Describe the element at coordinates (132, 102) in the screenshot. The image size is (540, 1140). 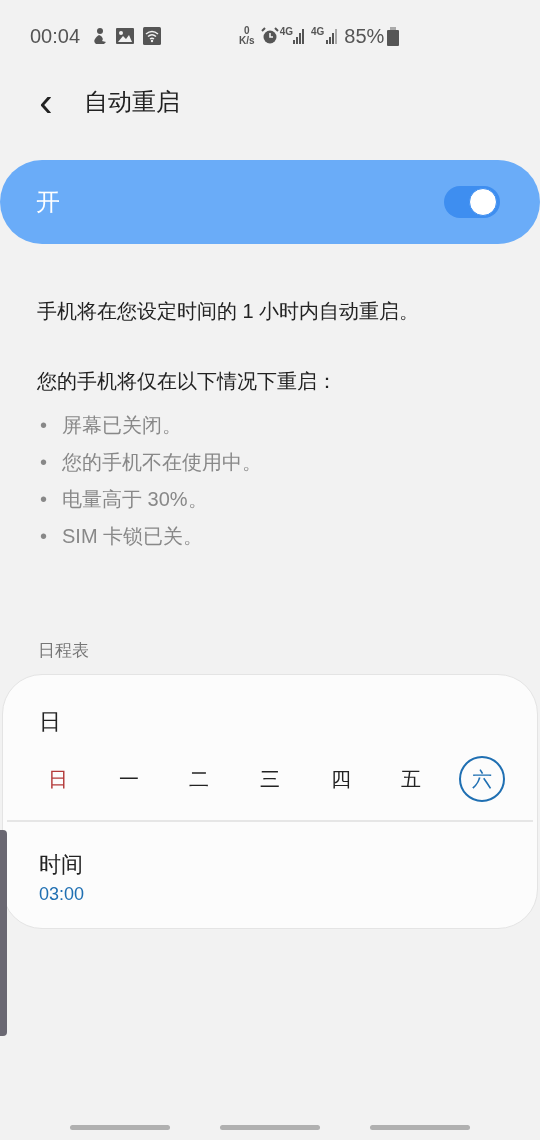
I see `page-title: 自动重启` at that location.